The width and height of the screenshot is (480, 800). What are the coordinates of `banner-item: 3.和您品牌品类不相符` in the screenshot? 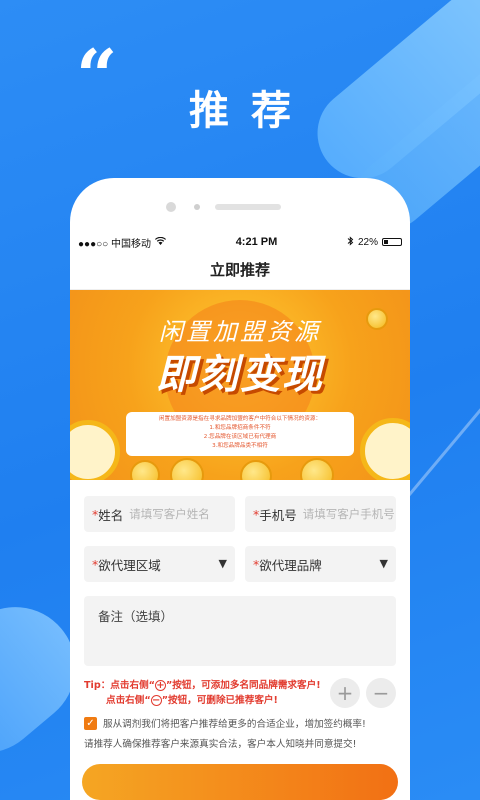 It's located at (240, 446).